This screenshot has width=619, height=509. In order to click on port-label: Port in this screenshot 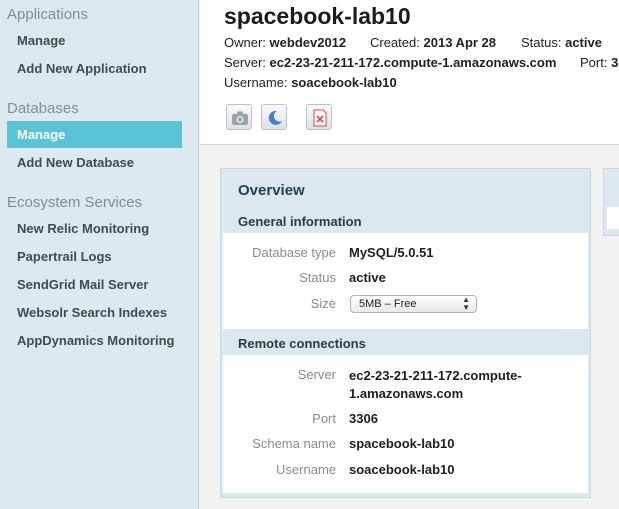, I will do `click(324, 418)`.